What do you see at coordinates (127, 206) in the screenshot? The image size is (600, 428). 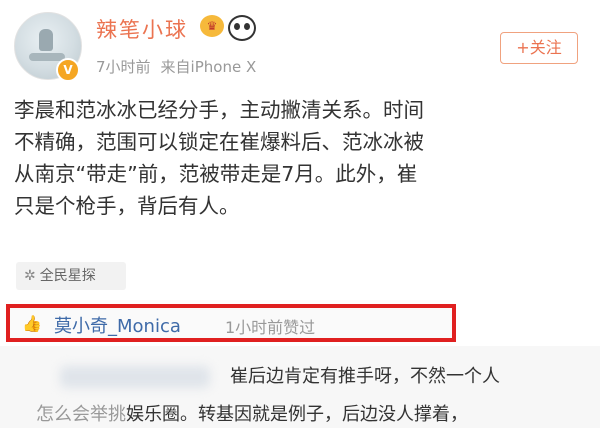 I see `content-line: 只是个枪手，背后有人。` at bounding box center [127, 206].